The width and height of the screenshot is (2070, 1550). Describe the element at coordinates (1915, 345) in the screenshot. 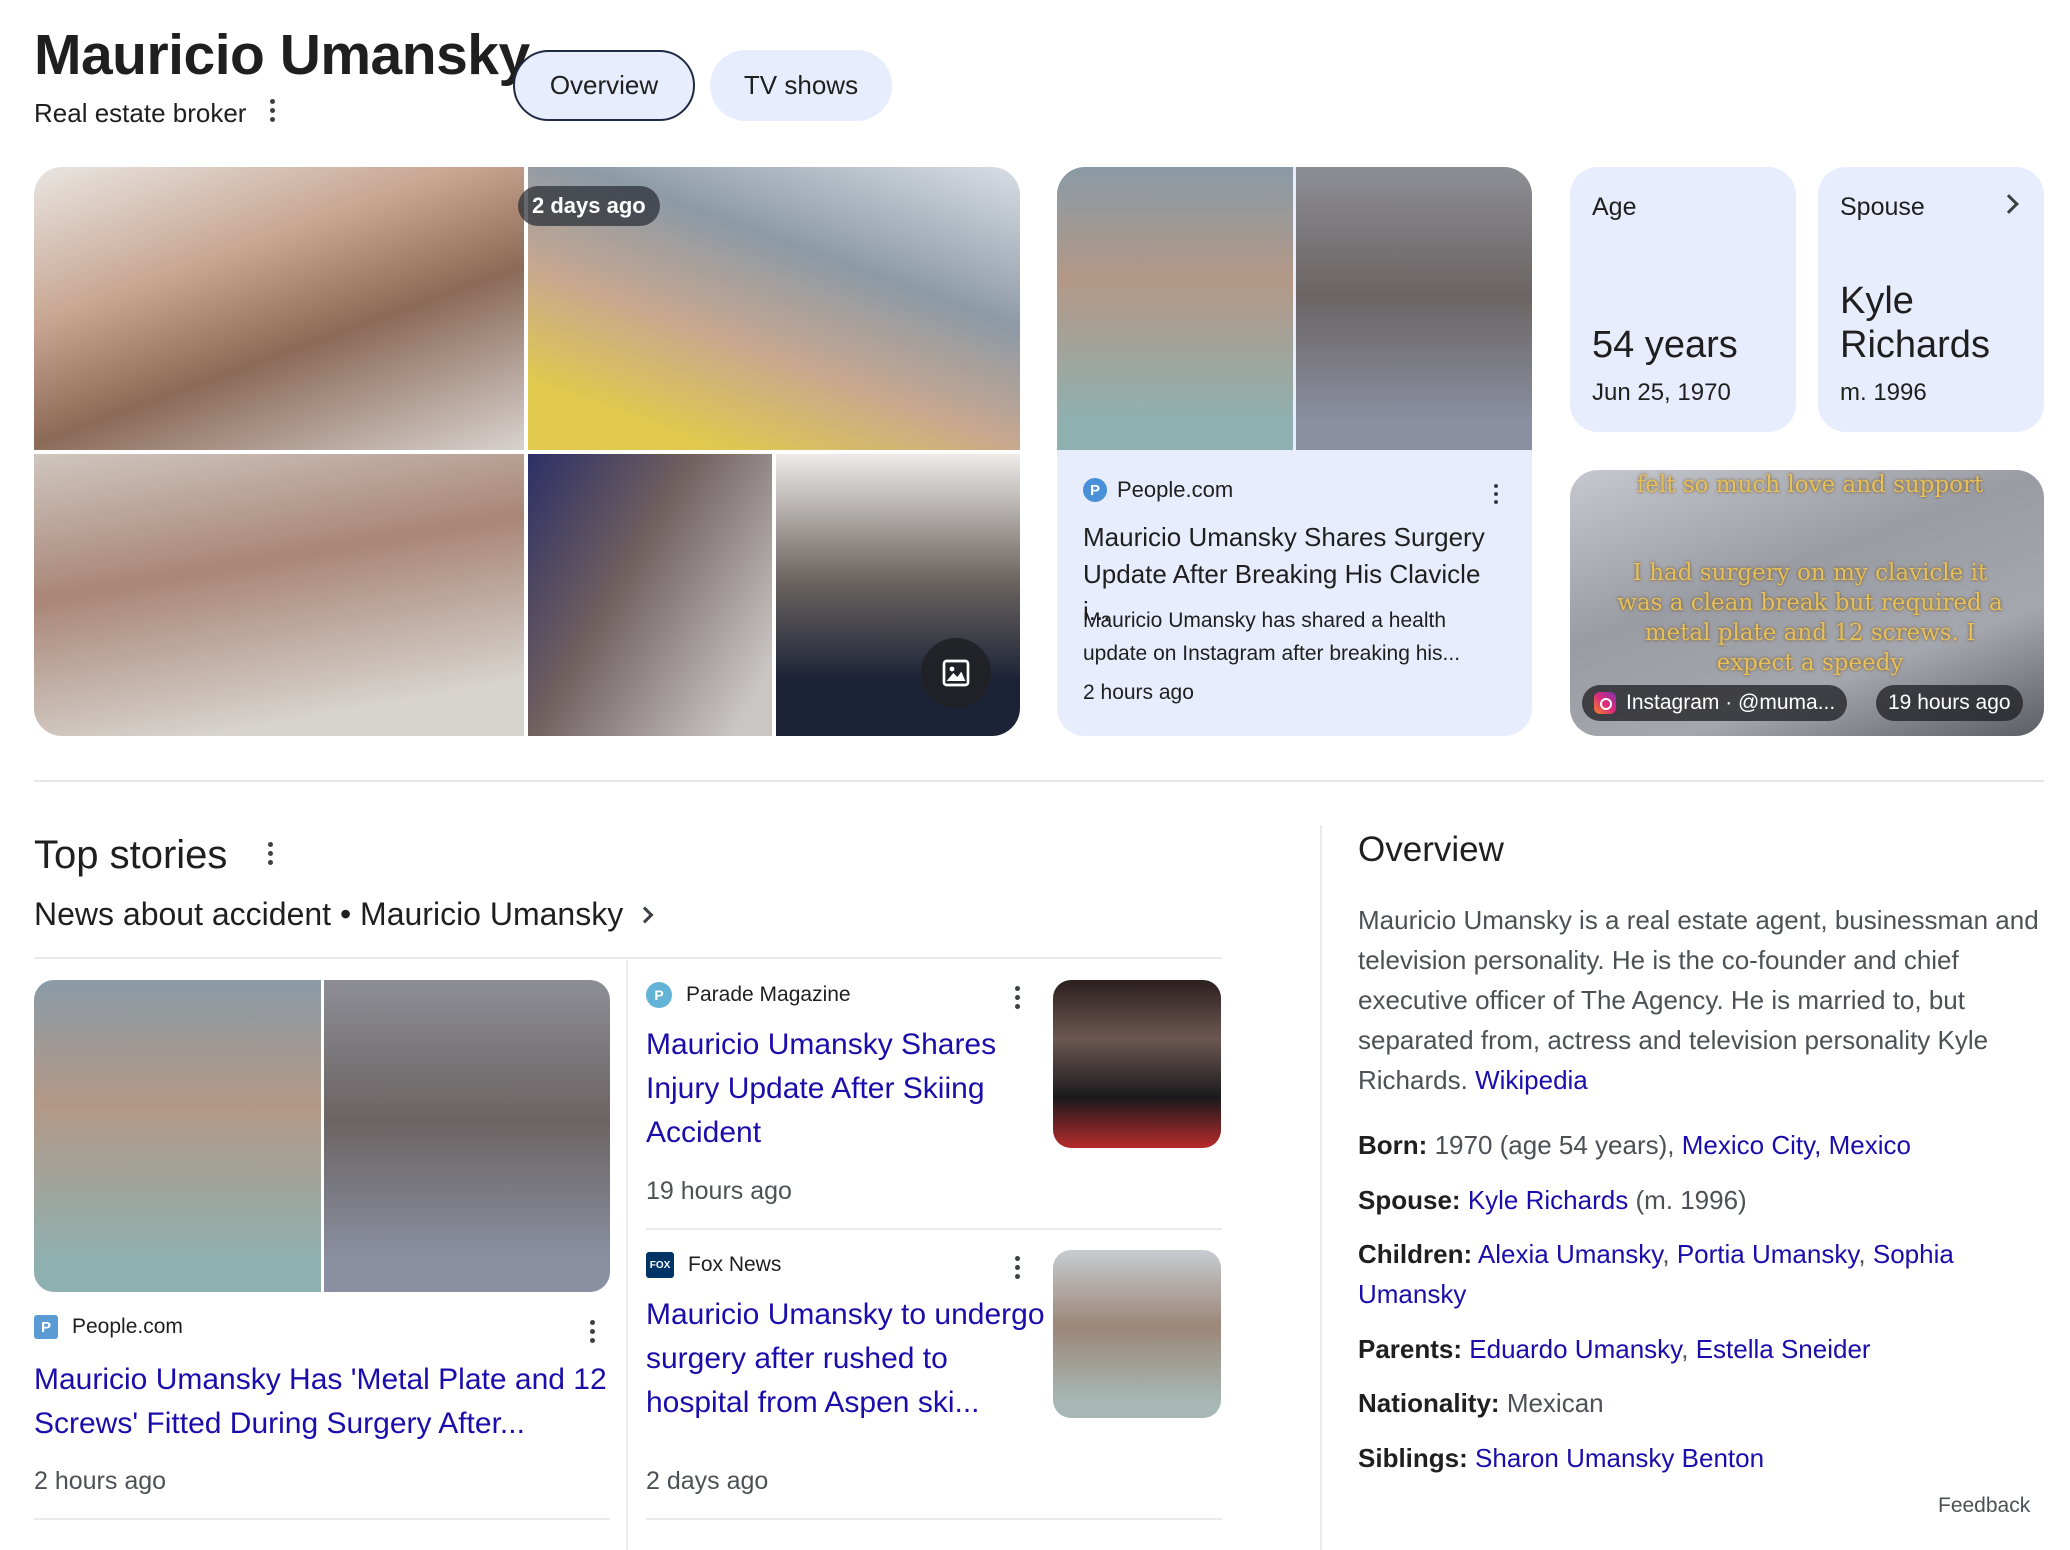

I see `spouse-name-last: Richards` at that location.